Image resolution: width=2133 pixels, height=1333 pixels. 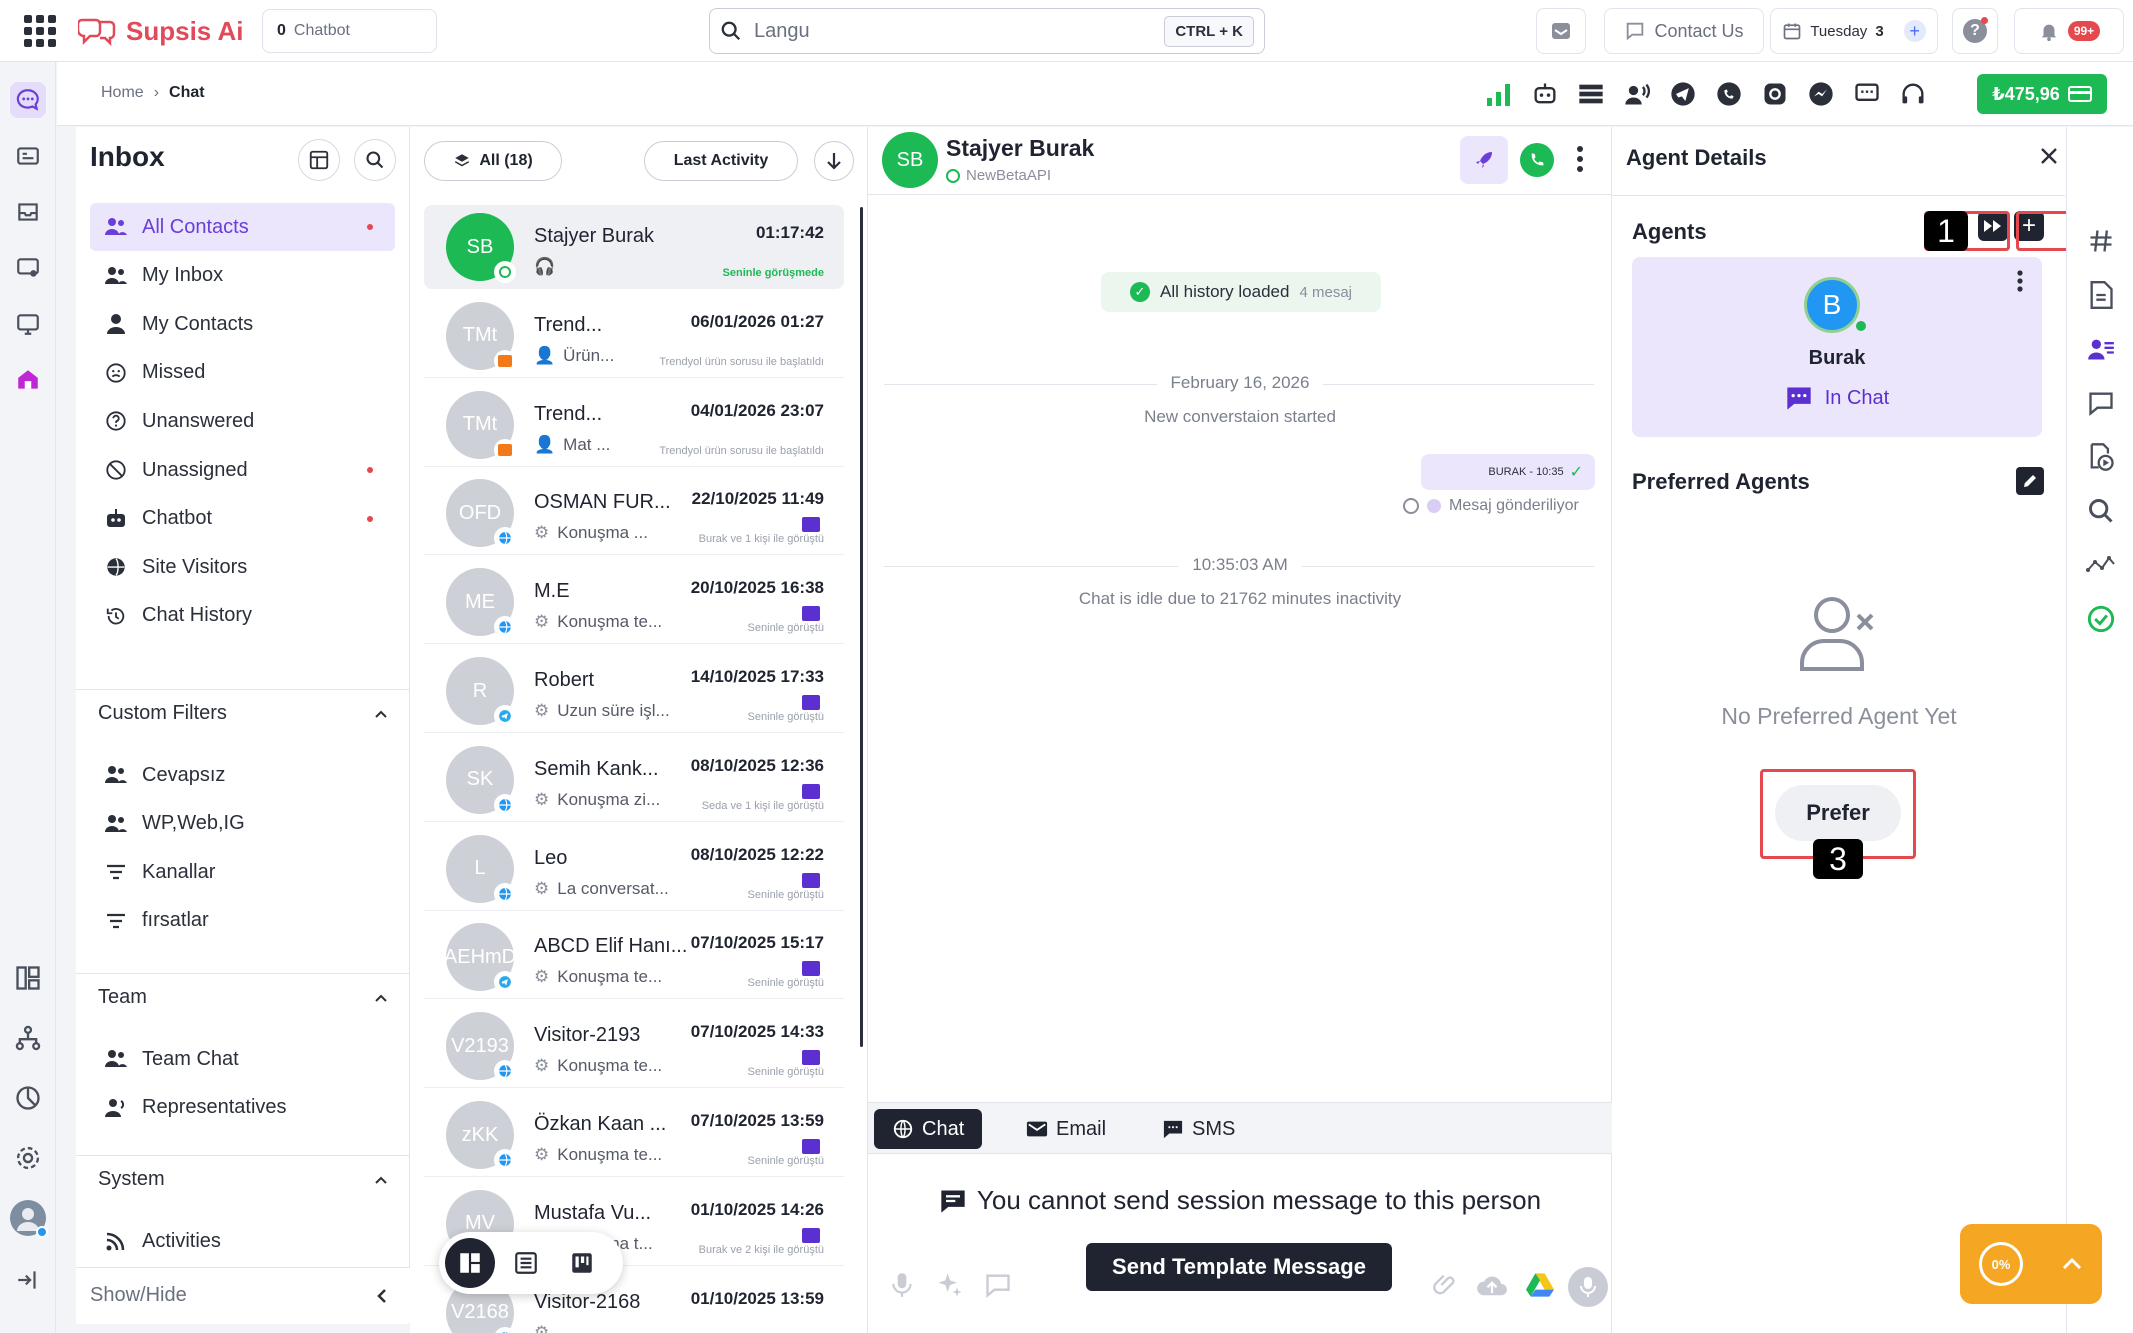 What do you see at coordinates (1913, 94) in the screenshot?
I see `headset-icon` at bounding box center [1913, 94].